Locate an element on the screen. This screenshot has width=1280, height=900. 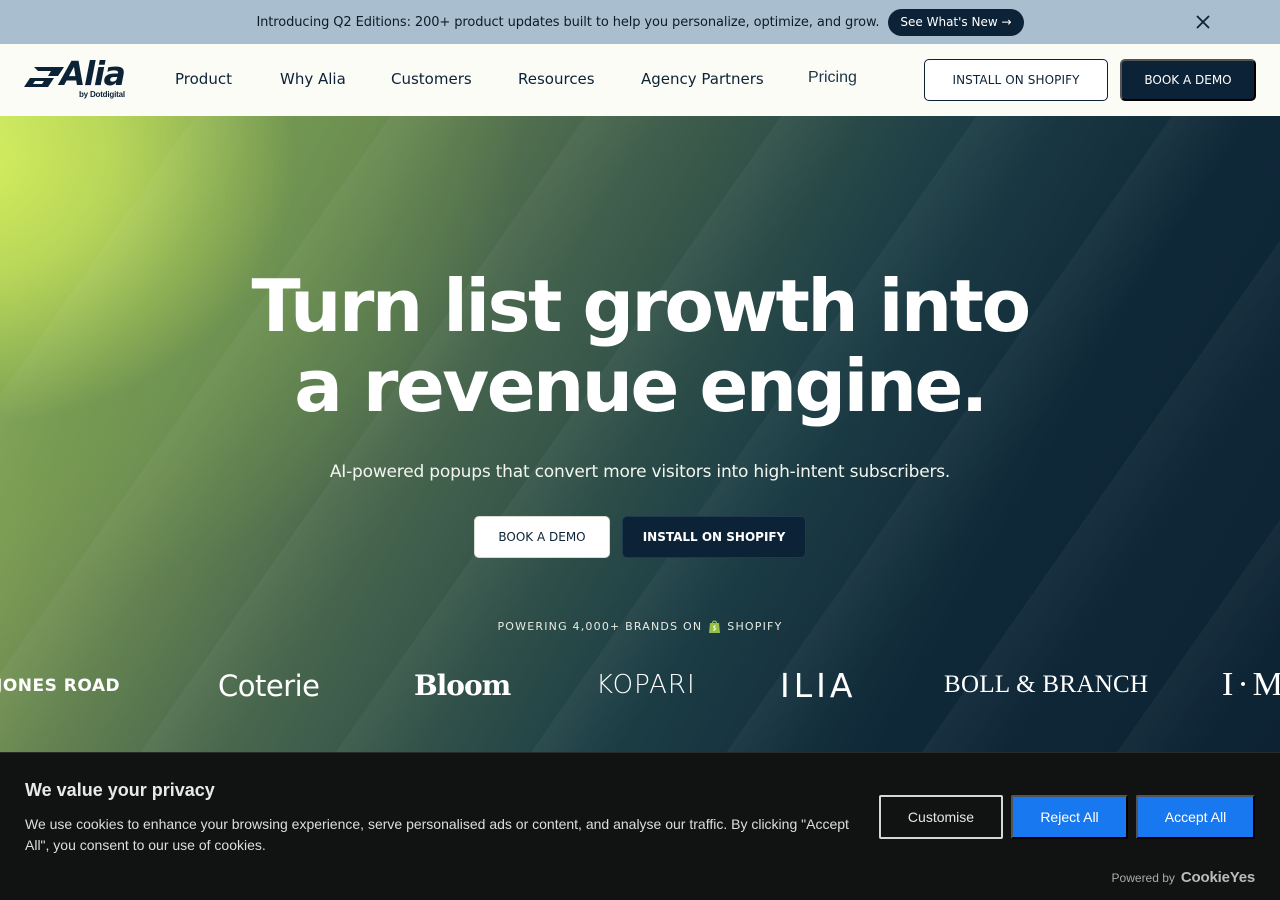
powering-brands-label: POWERING 4,000+ BRANDS ON SHOPIFY is located at coordinates (640, 626).